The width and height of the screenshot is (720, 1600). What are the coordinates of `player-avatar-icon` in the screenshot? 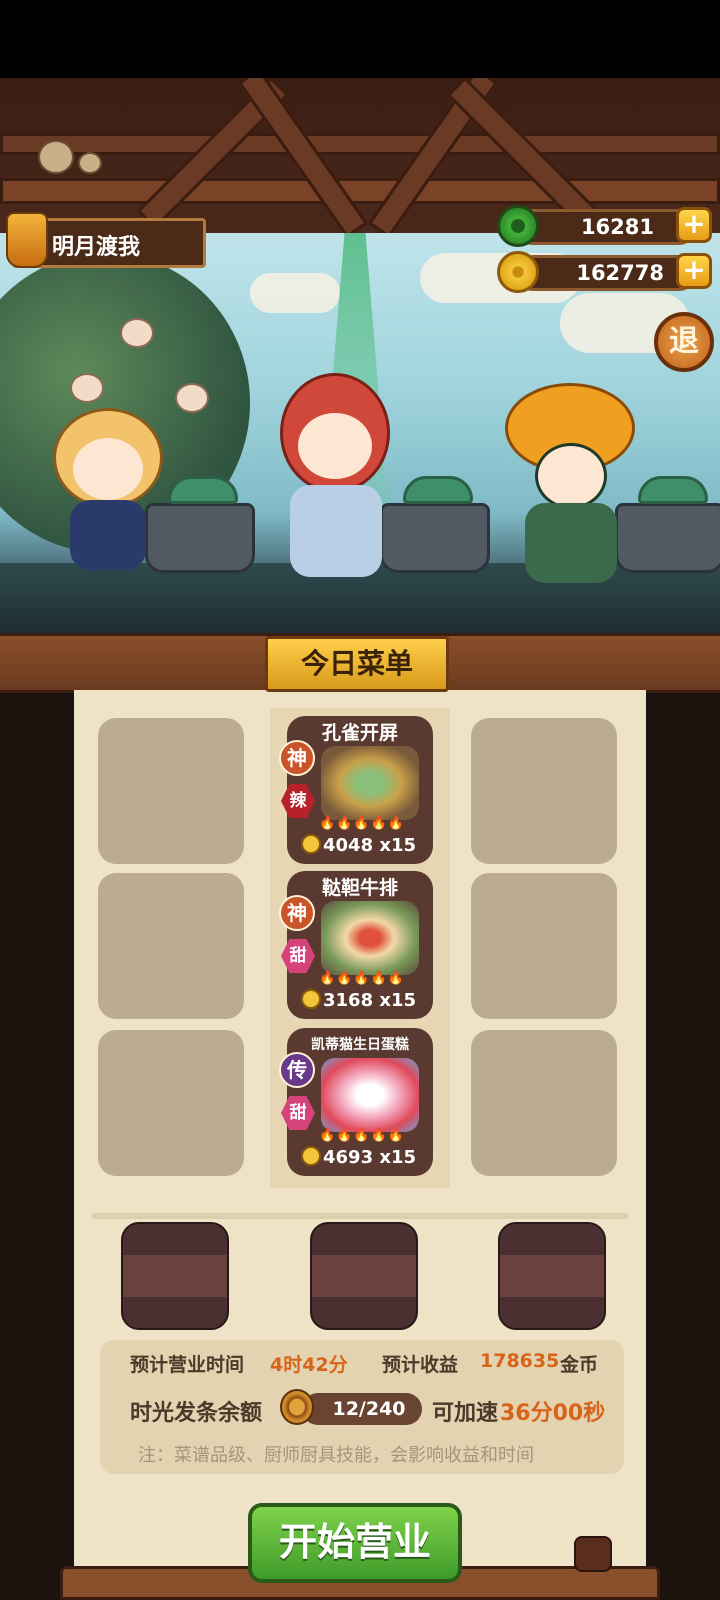 It's located at (27, 240).